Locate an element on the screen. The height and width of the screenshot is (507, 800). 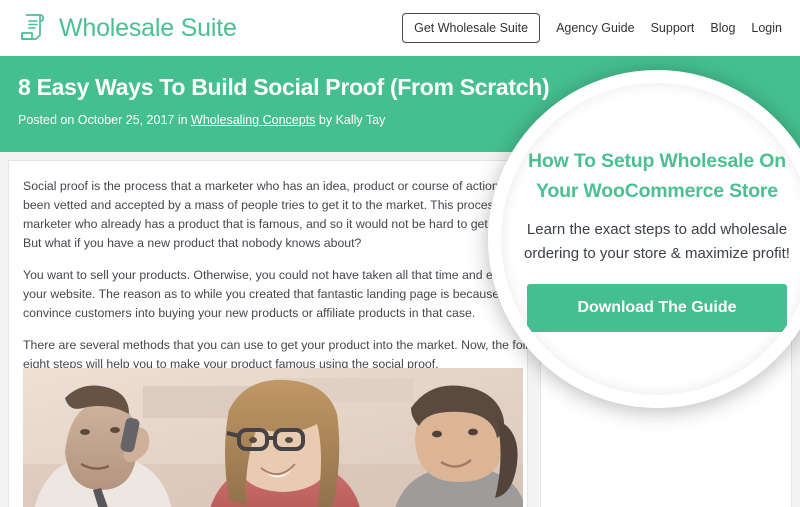
nav-link-agency-guide: Agency Guide is located at coordinates (595, 28).